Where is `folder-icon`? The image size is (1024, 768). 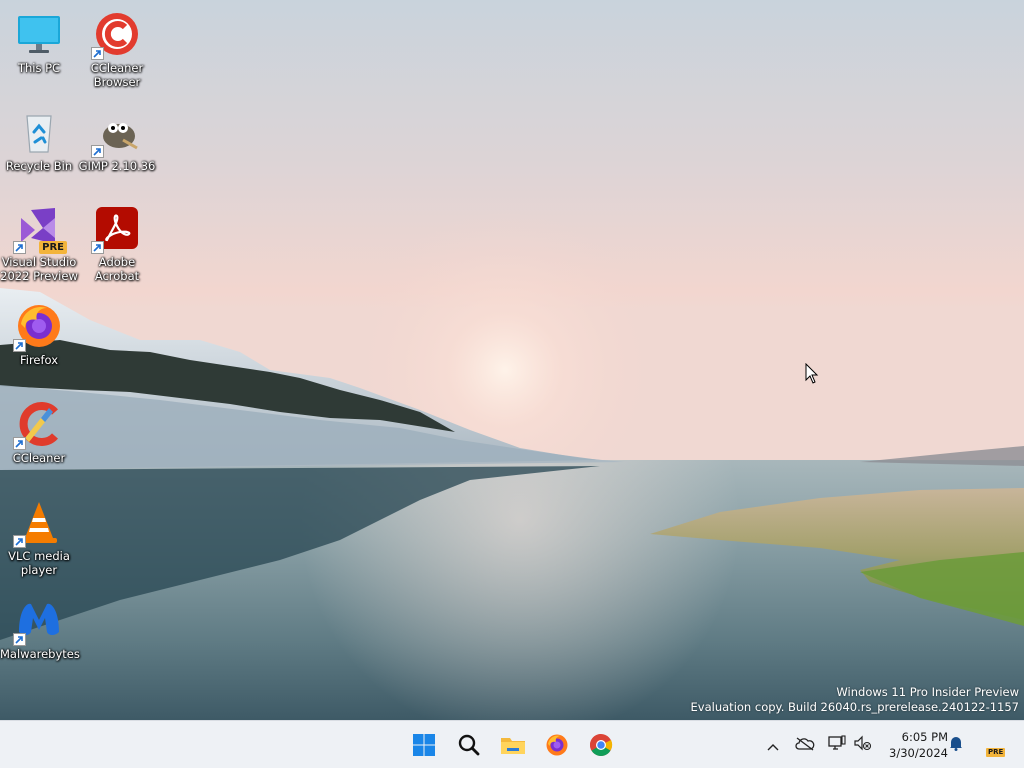
folder-icon is located at coordinates (513, 745).